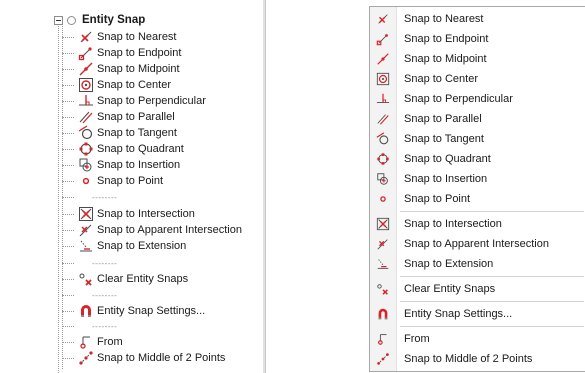 This screenshot has height=373, width=585. I want to click on tree-item-label: Snap to Nearest, so click(137, 37).